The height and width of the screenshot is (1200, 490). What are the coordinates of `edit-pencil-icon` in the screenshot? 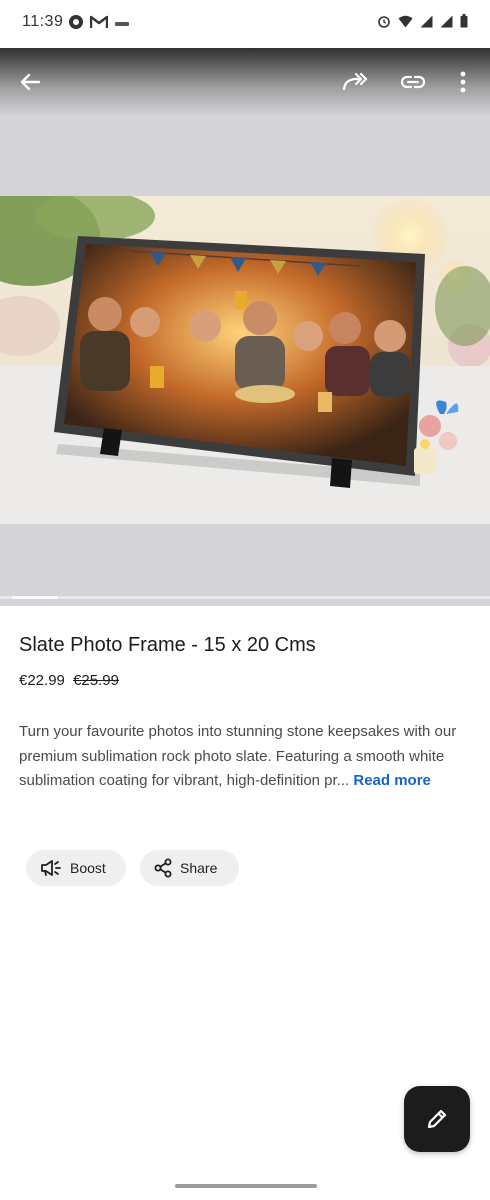 It's located at (437, 1119).